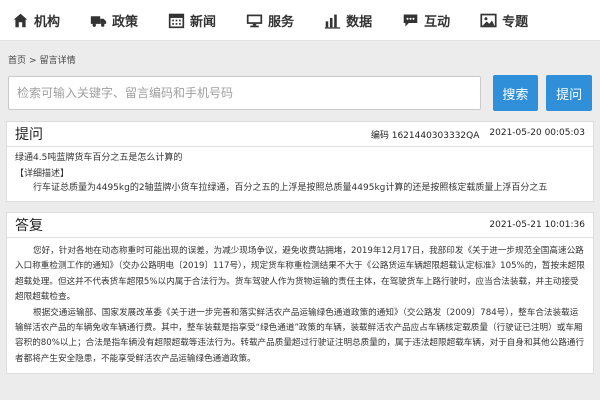  What do you see at coordinates (410, 20) in the screenshot?
I see `chat-icon` at bounding box center [410, 20].